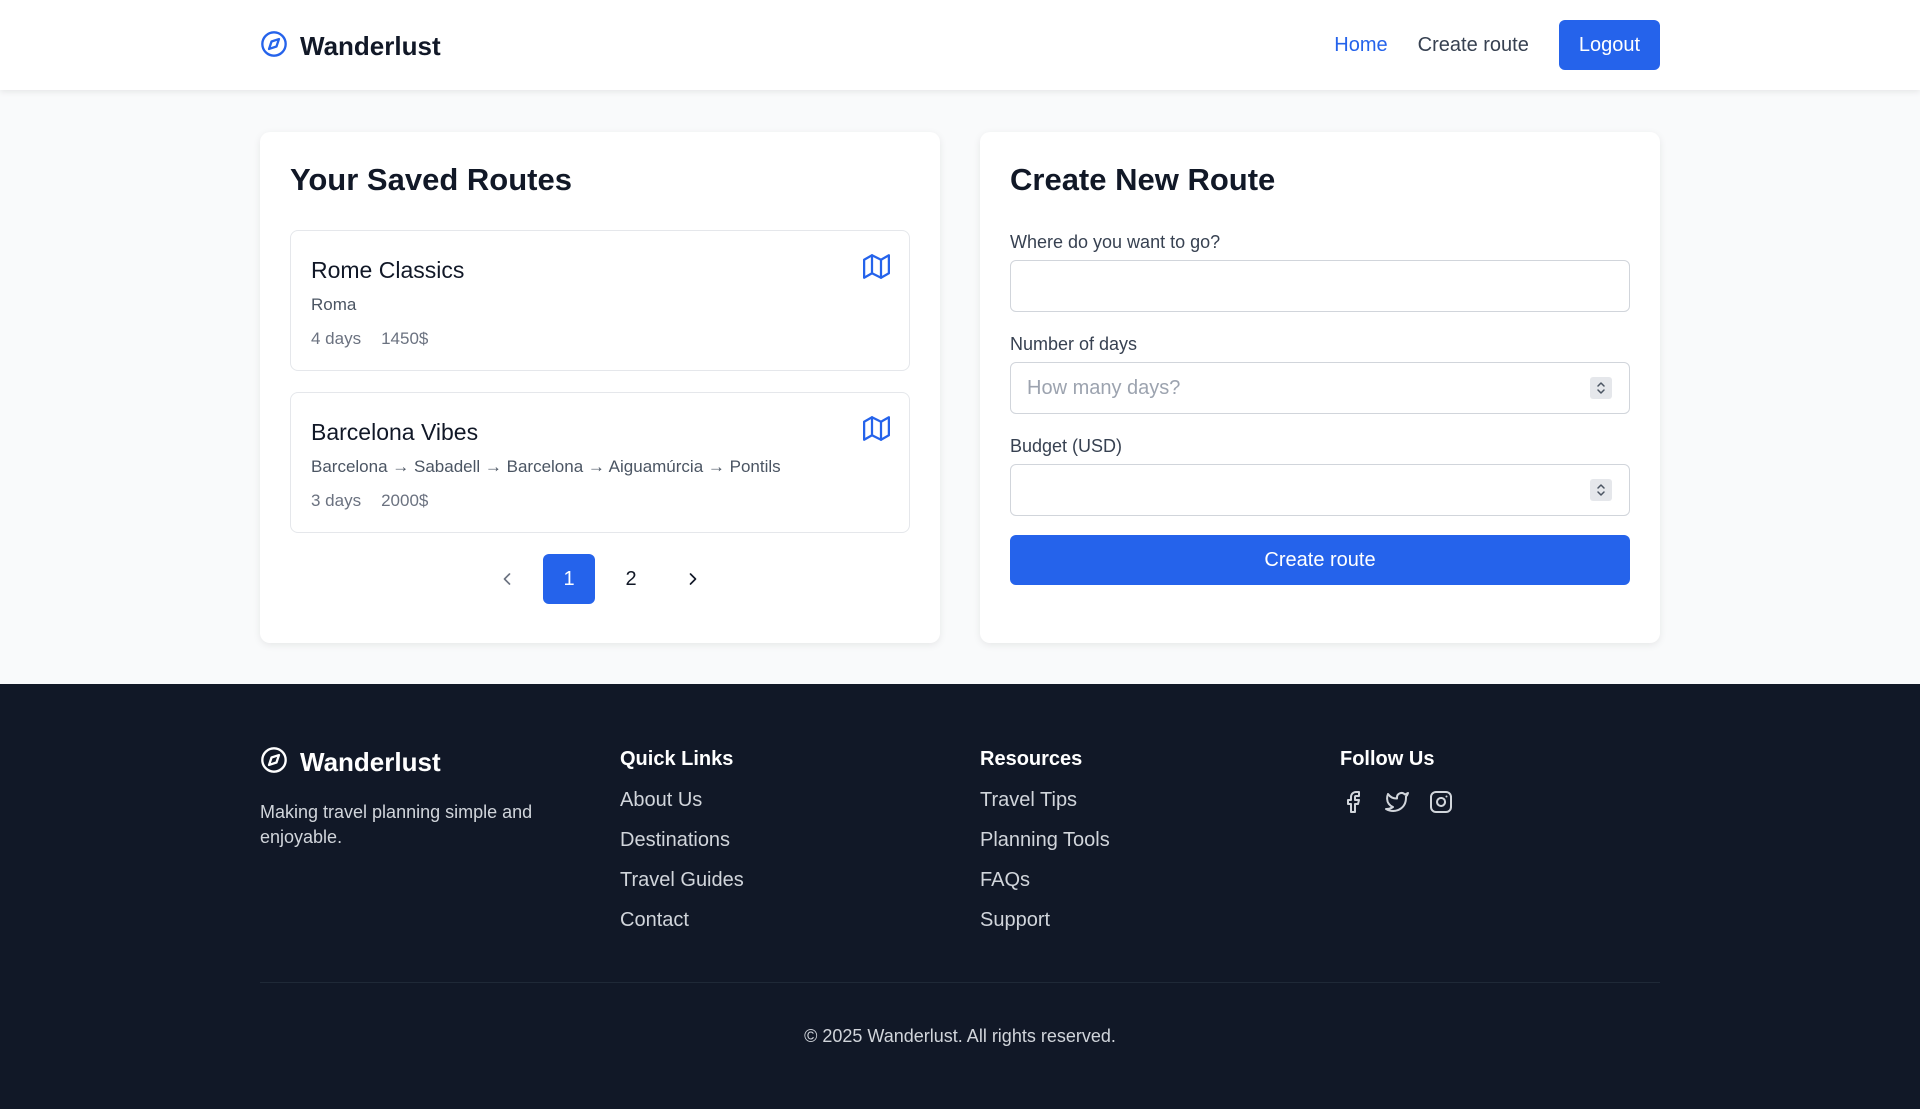 This screenshot has height=1109, width=1920. Describe the element at coordinates (600, 300) in the screenshot. I see `route-card: Rome Classics Roma 4 days 1450$` at that location.